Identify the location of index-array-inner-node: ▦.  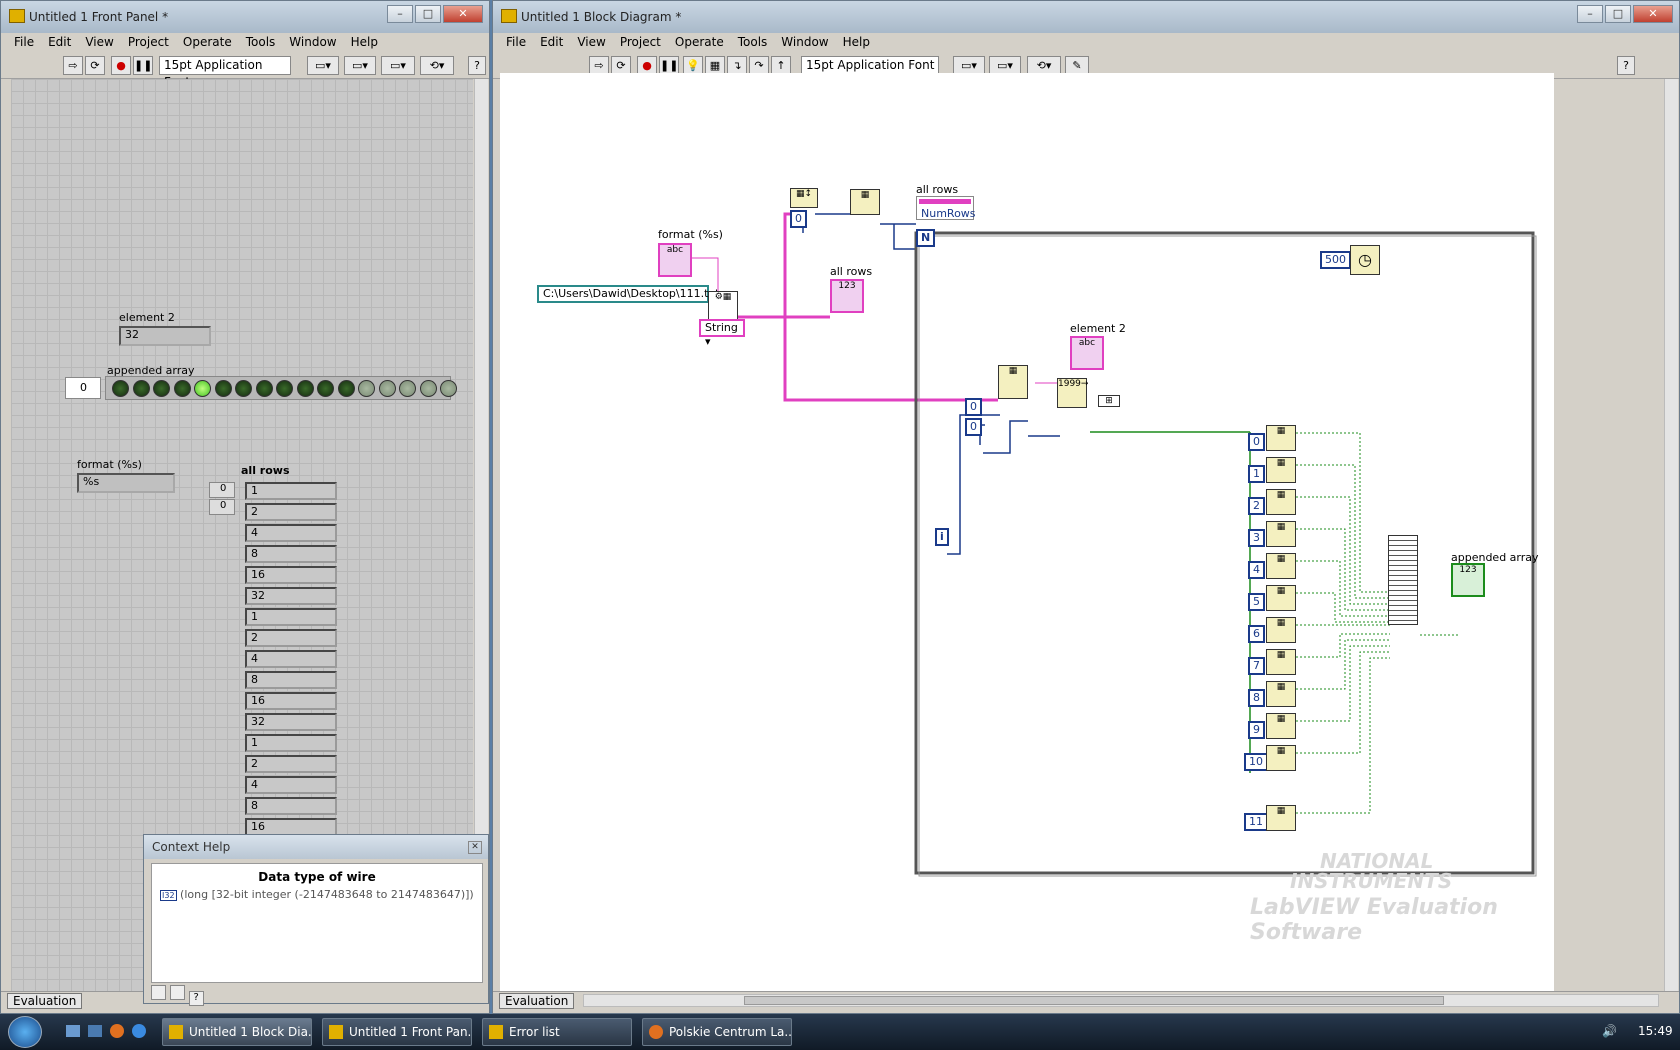
(1013, 382).